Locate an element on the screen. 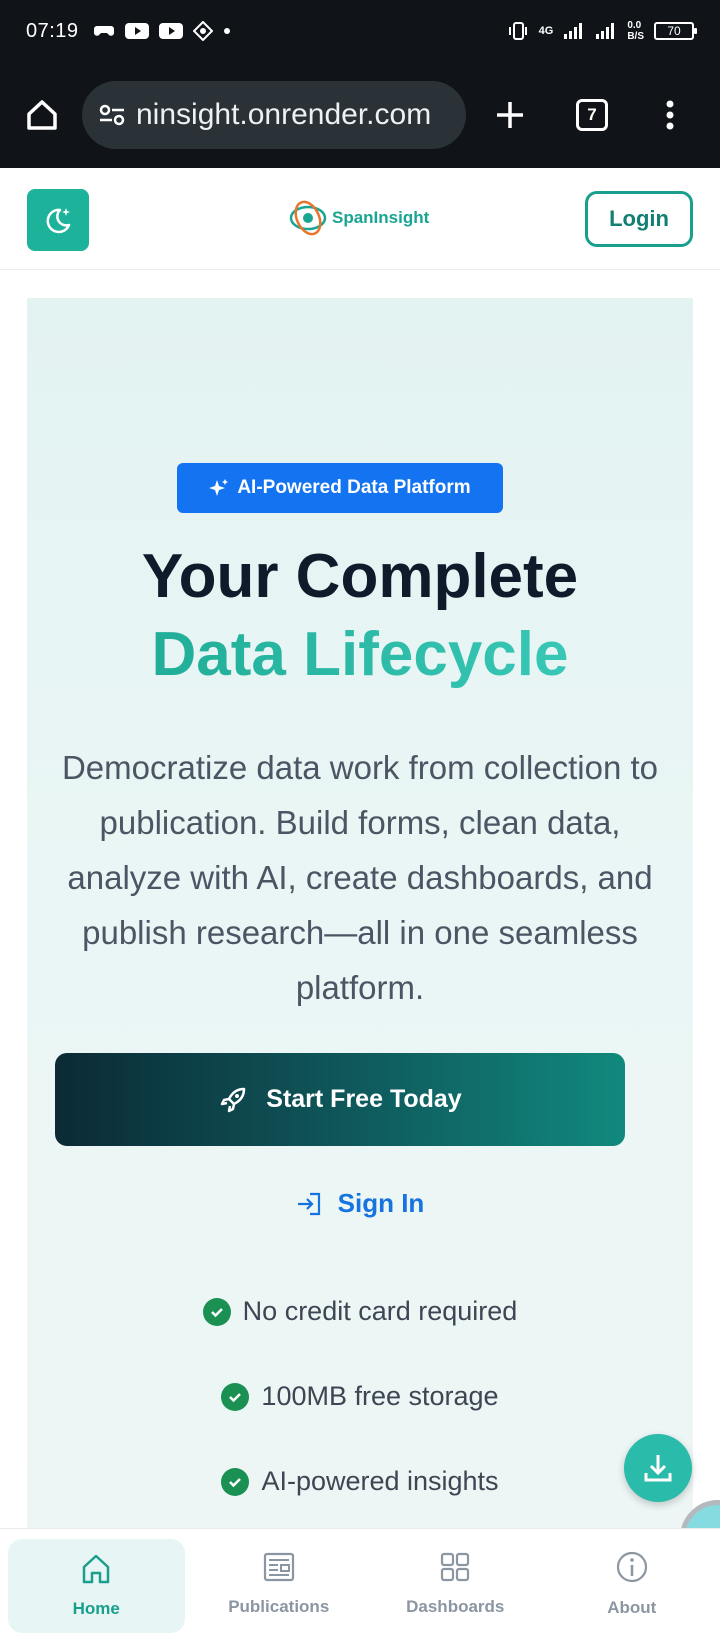 This screenshot has width=720, height=1639. grid-icon is located at coordinates (455, 1567).